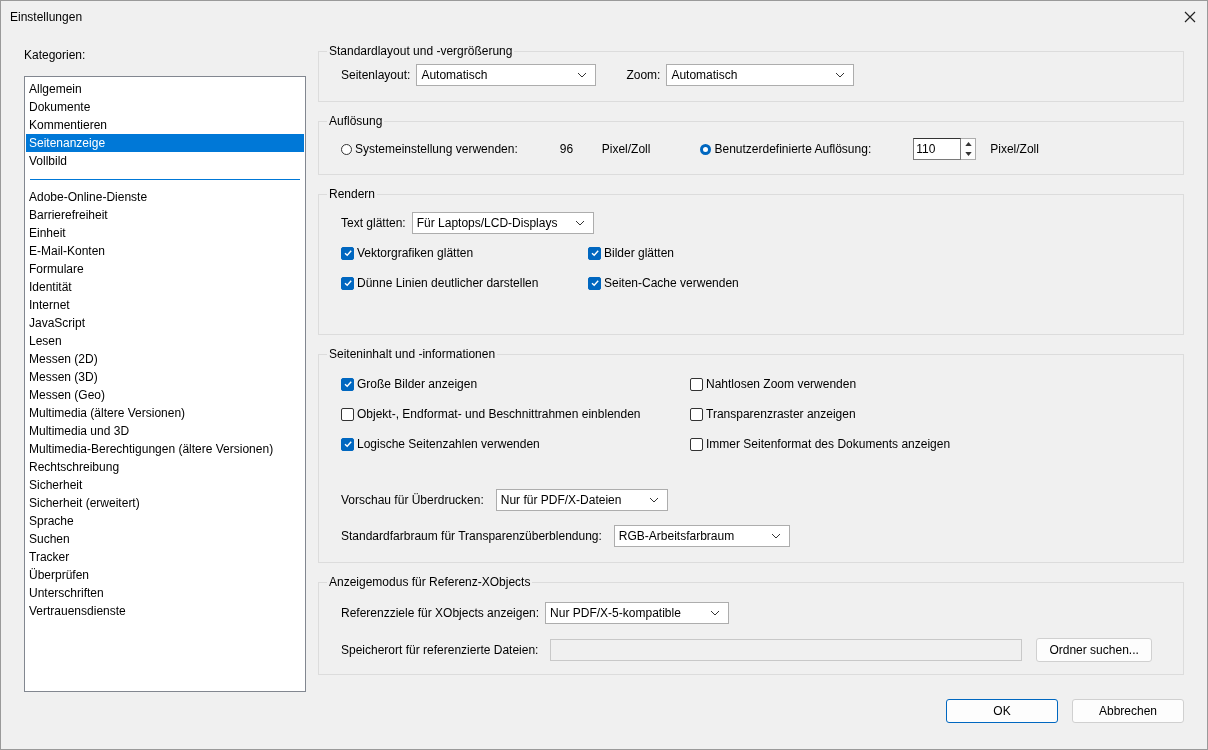 The image size is (1208, 750). Describe the element at coordinates (165, 269) in the screenshot. I see `category-item: Formulare` at that location.